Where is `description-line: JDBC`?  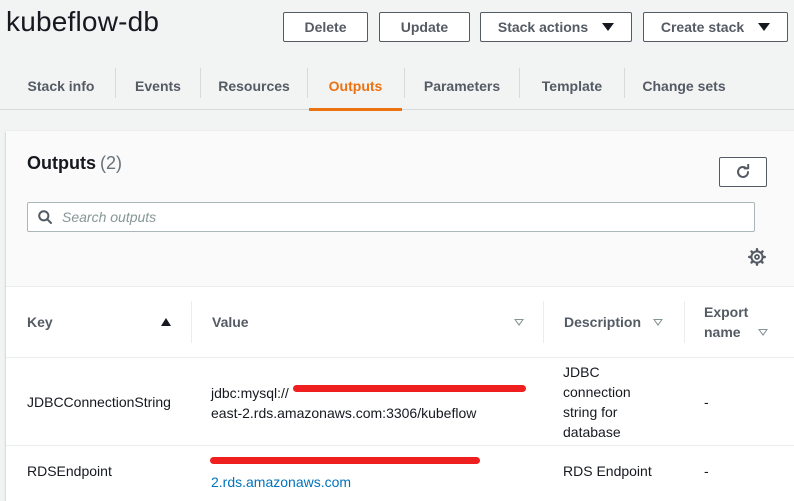 description-line: JDBC is located at coordinates (581, 372).